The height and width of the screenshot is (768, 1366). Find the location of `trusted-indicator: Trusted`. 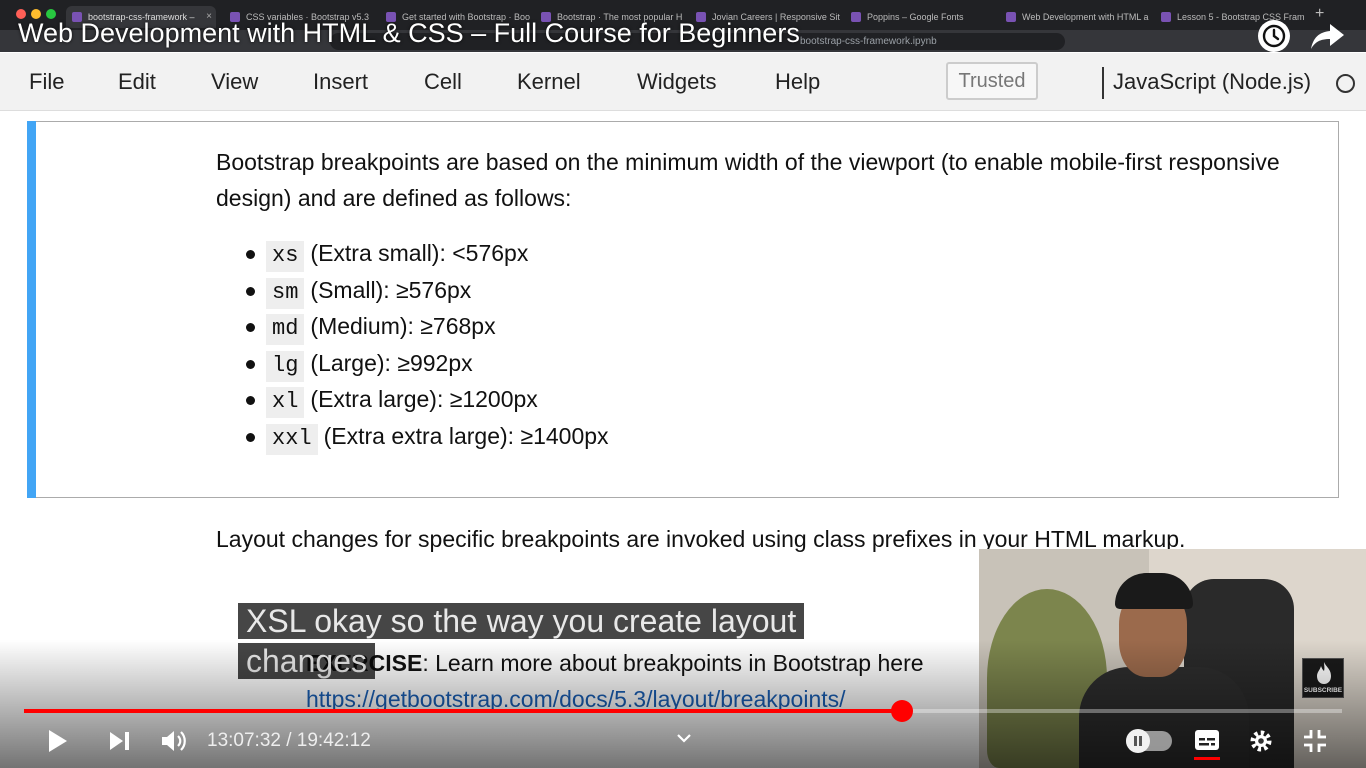

trusted-indicator: Trusted is located at coordinates (992, 81).